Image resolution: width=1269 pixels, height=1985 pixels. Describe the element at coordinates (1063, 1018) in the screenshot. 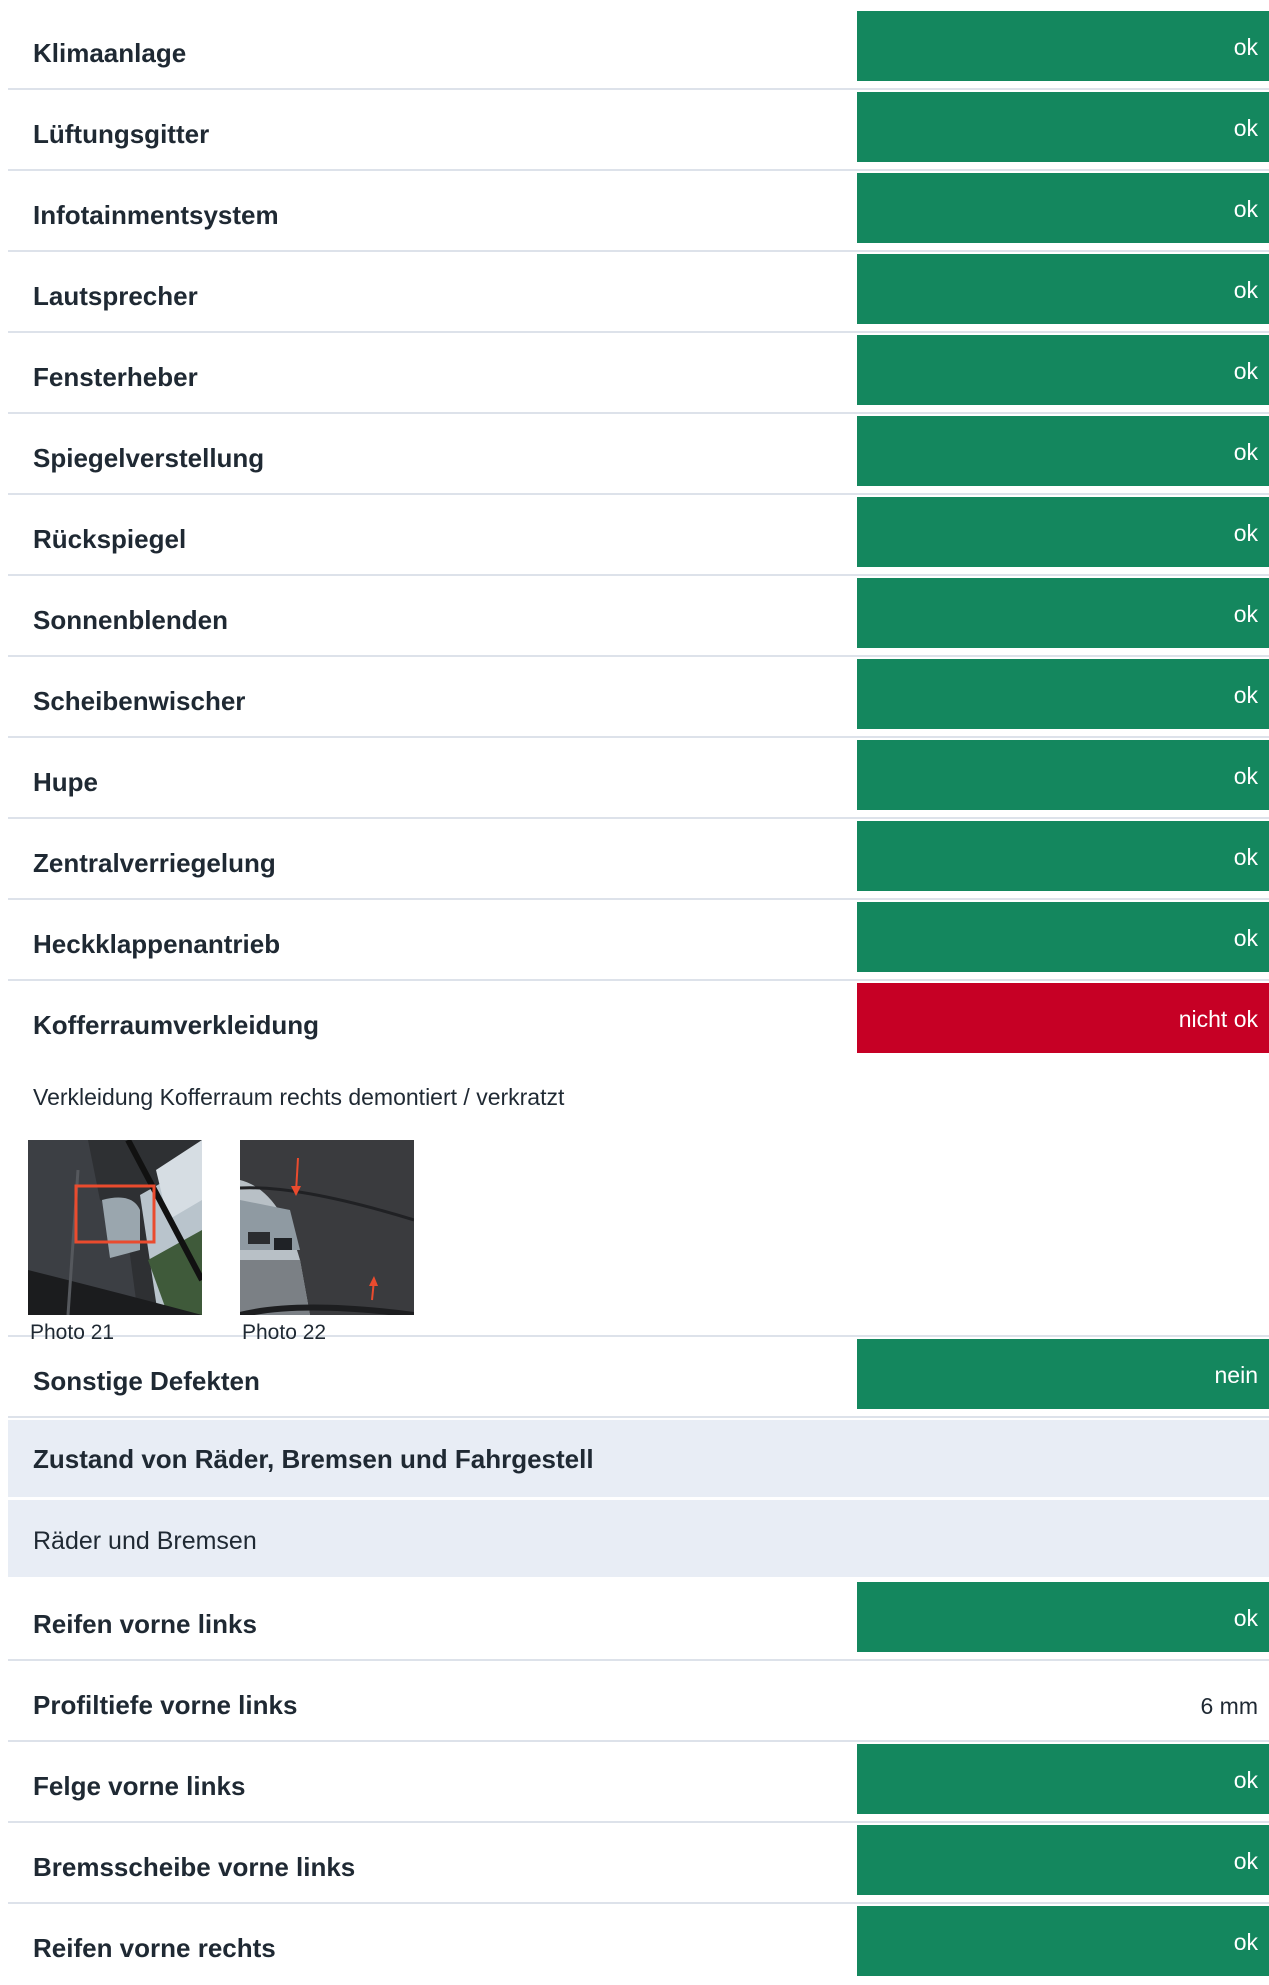

I see `status-badge-not-ok: nicht ok` at that location.